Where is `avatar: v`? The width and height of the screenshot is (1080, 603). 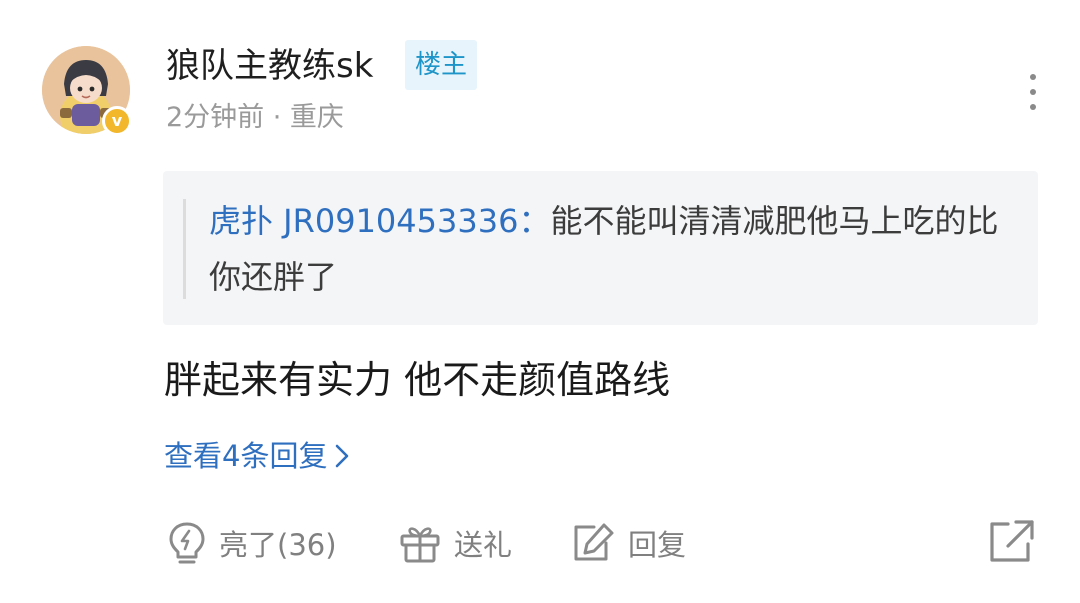 avatar: v is located at coordinates (87, 91).